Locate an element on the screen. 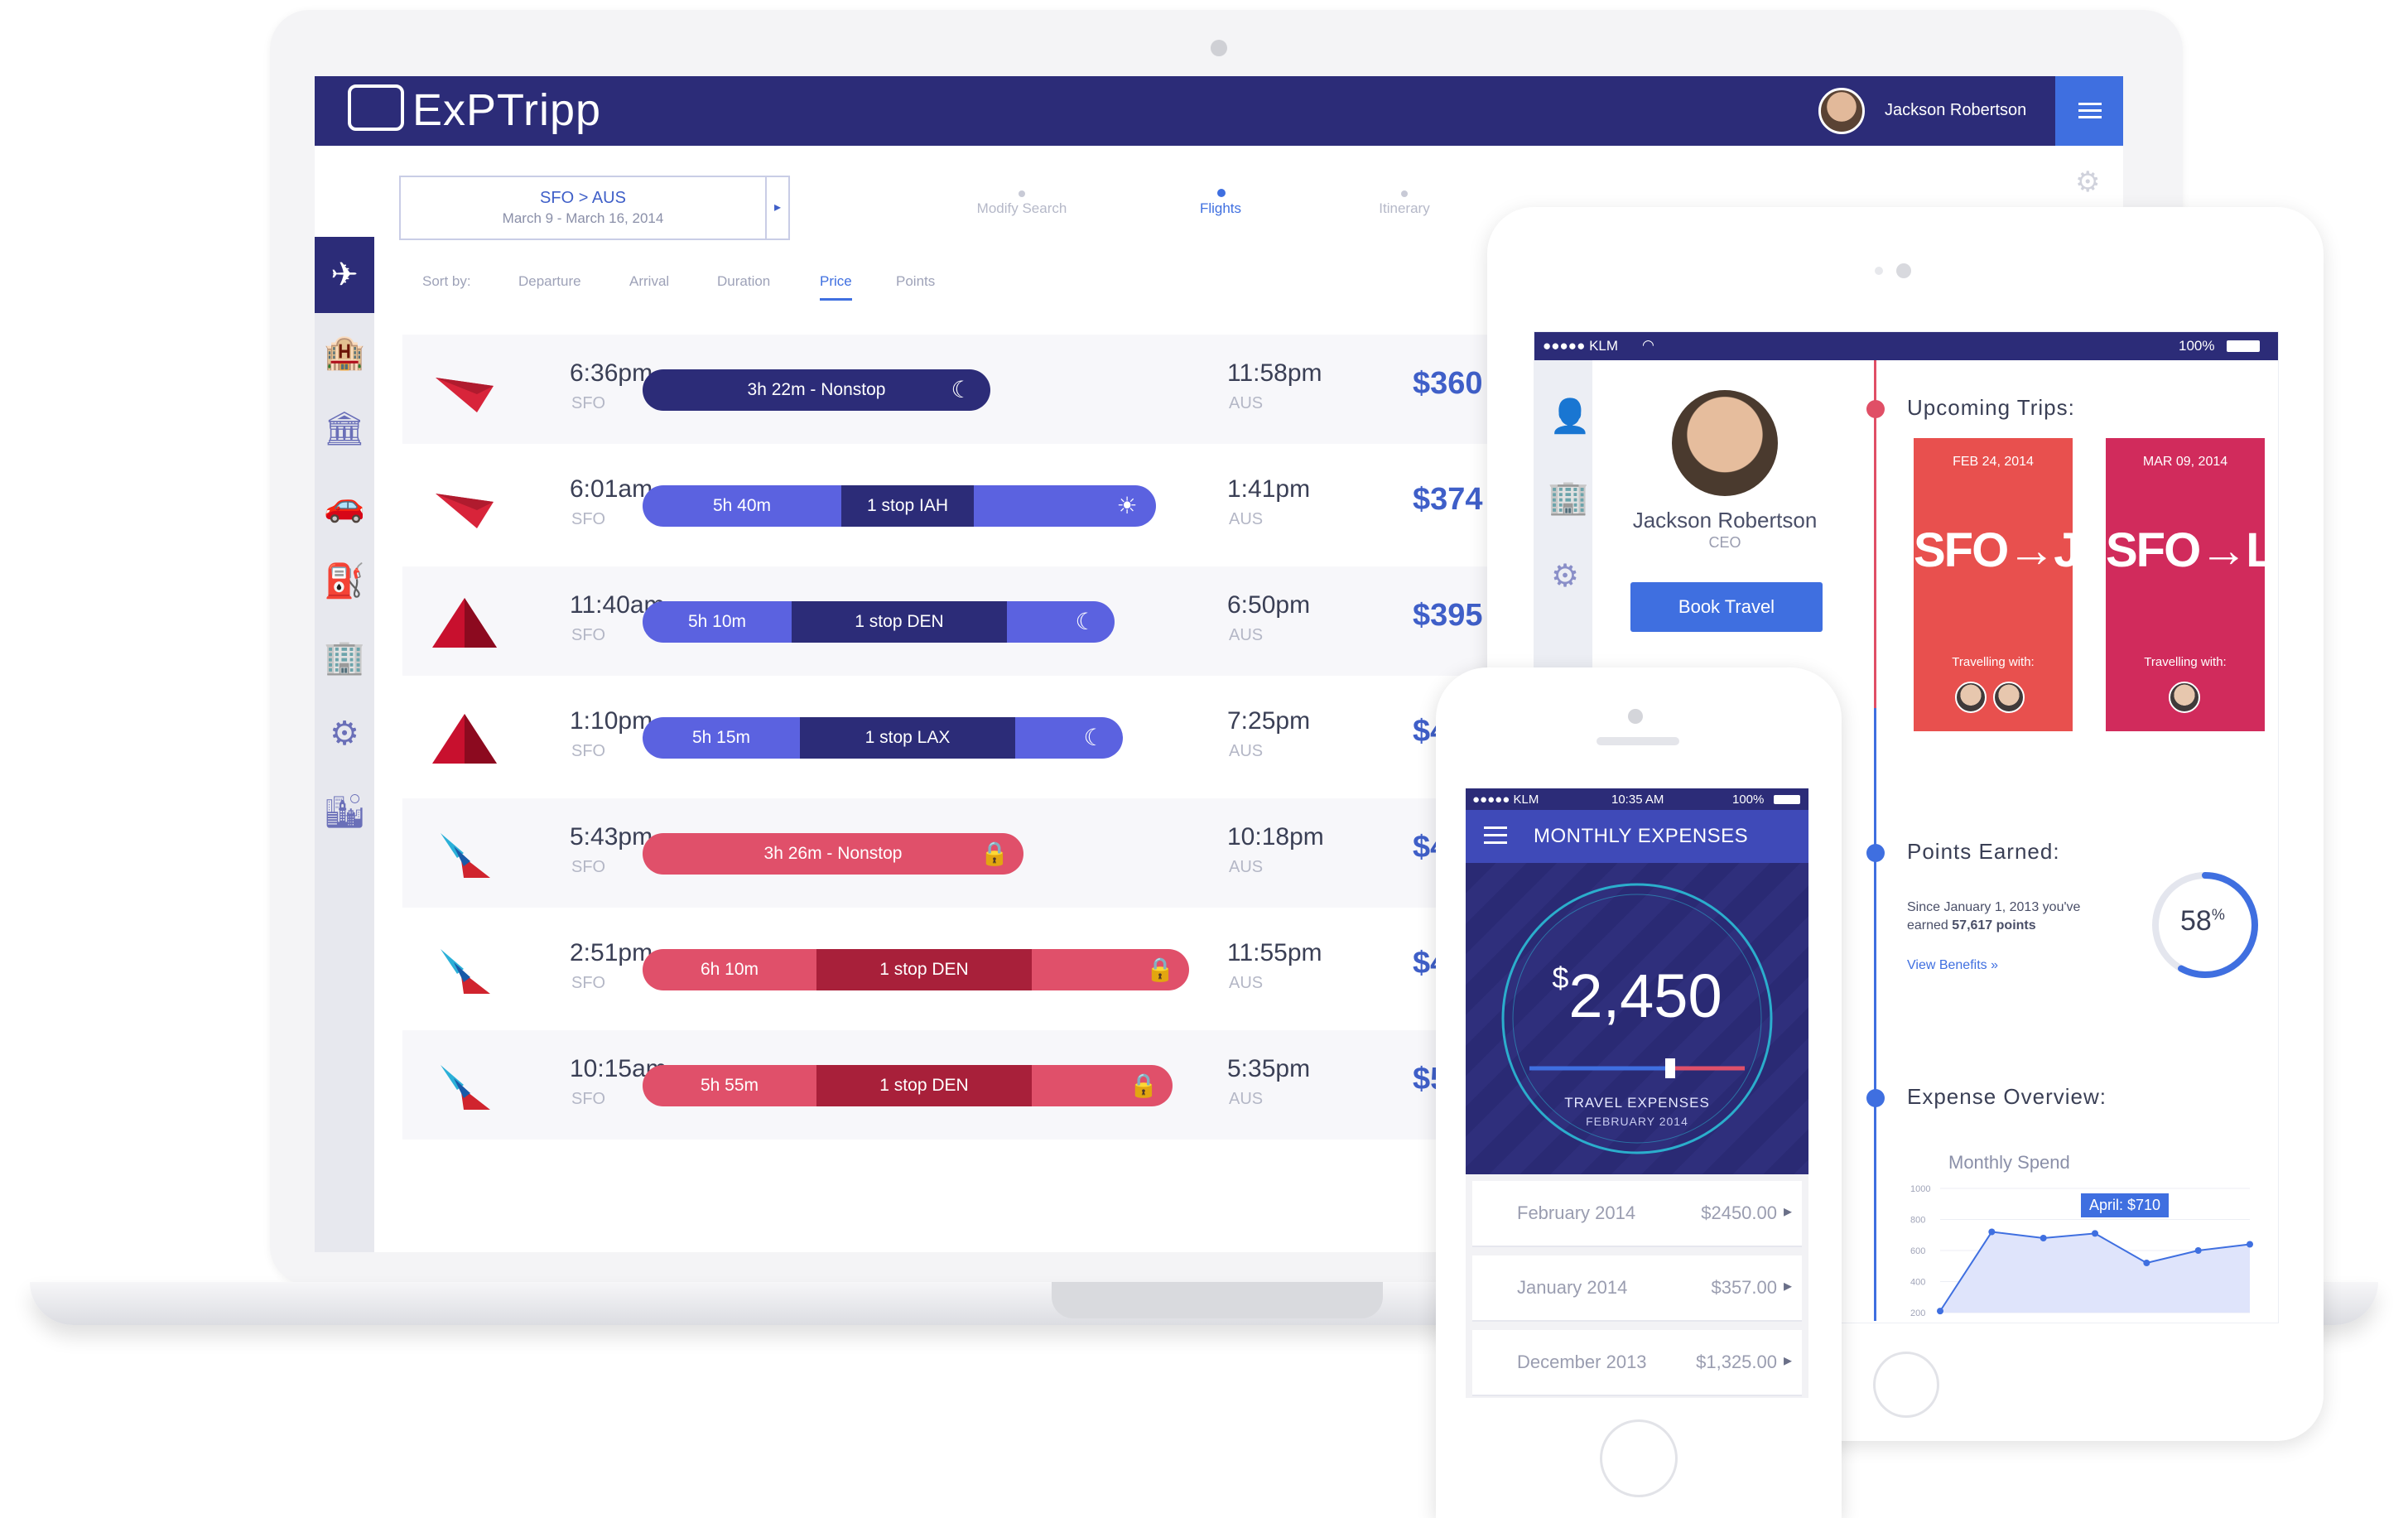  sun-icon: ☀ is located at coordinates (1127, 505).